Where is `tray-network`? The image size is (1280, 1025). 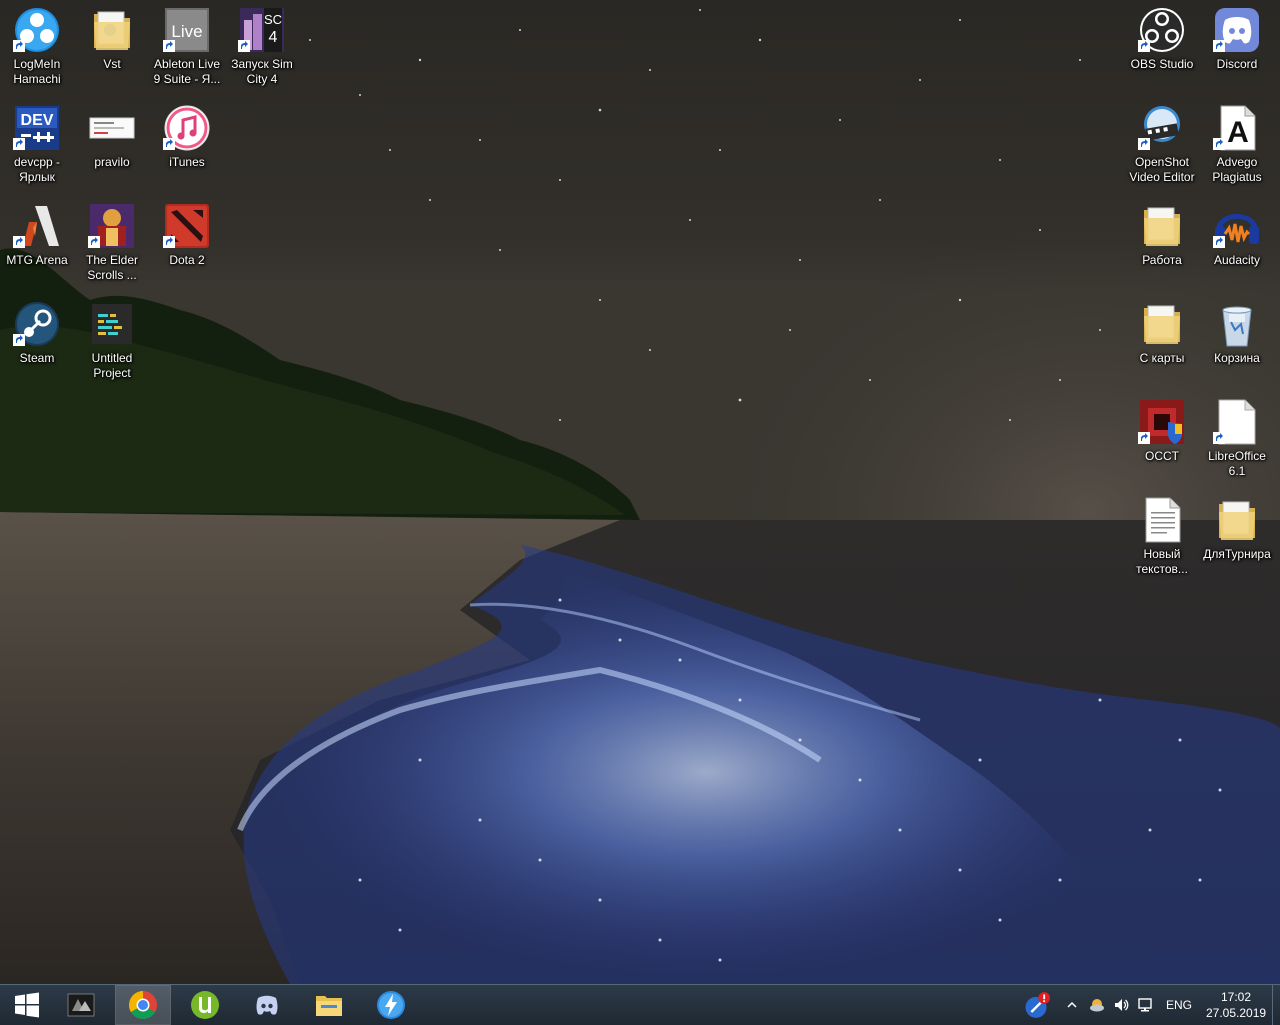
tray-network is located at coordinates (1145, 1005).